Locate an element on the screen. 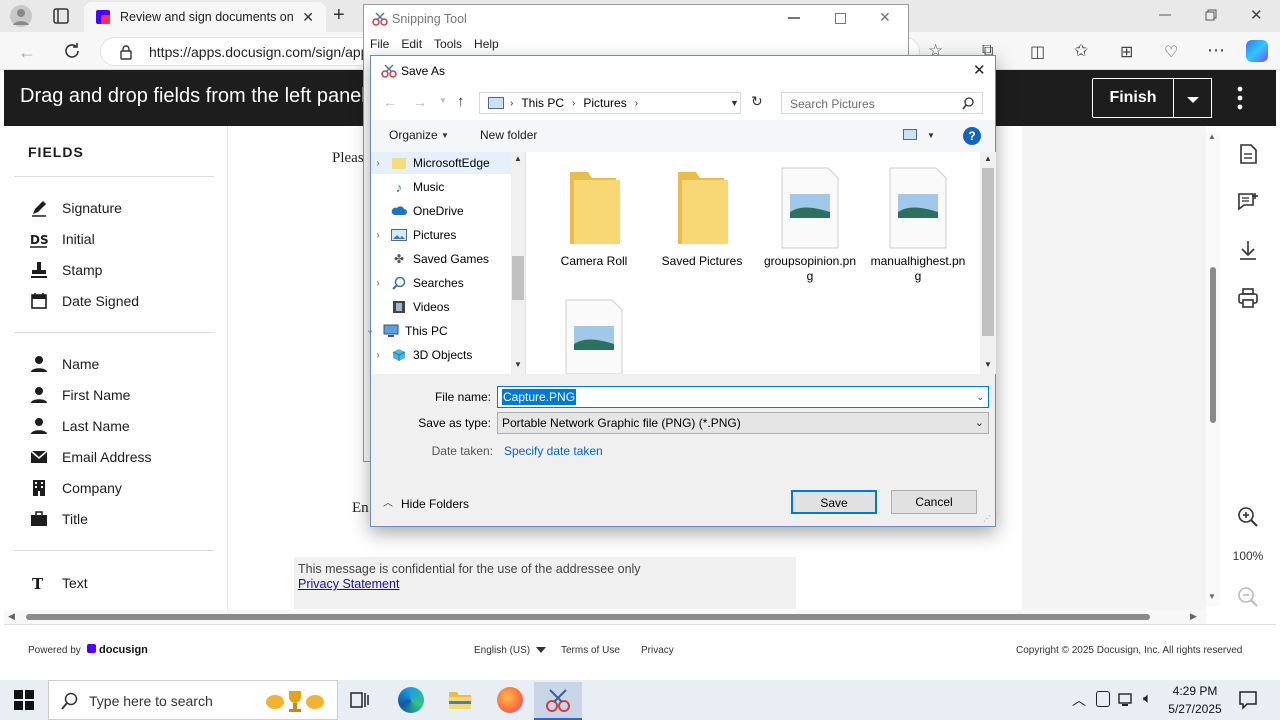 The width and height of the screenshot is (1280, 720). cancel-button: Cancel is located at coordinates (934, 502).